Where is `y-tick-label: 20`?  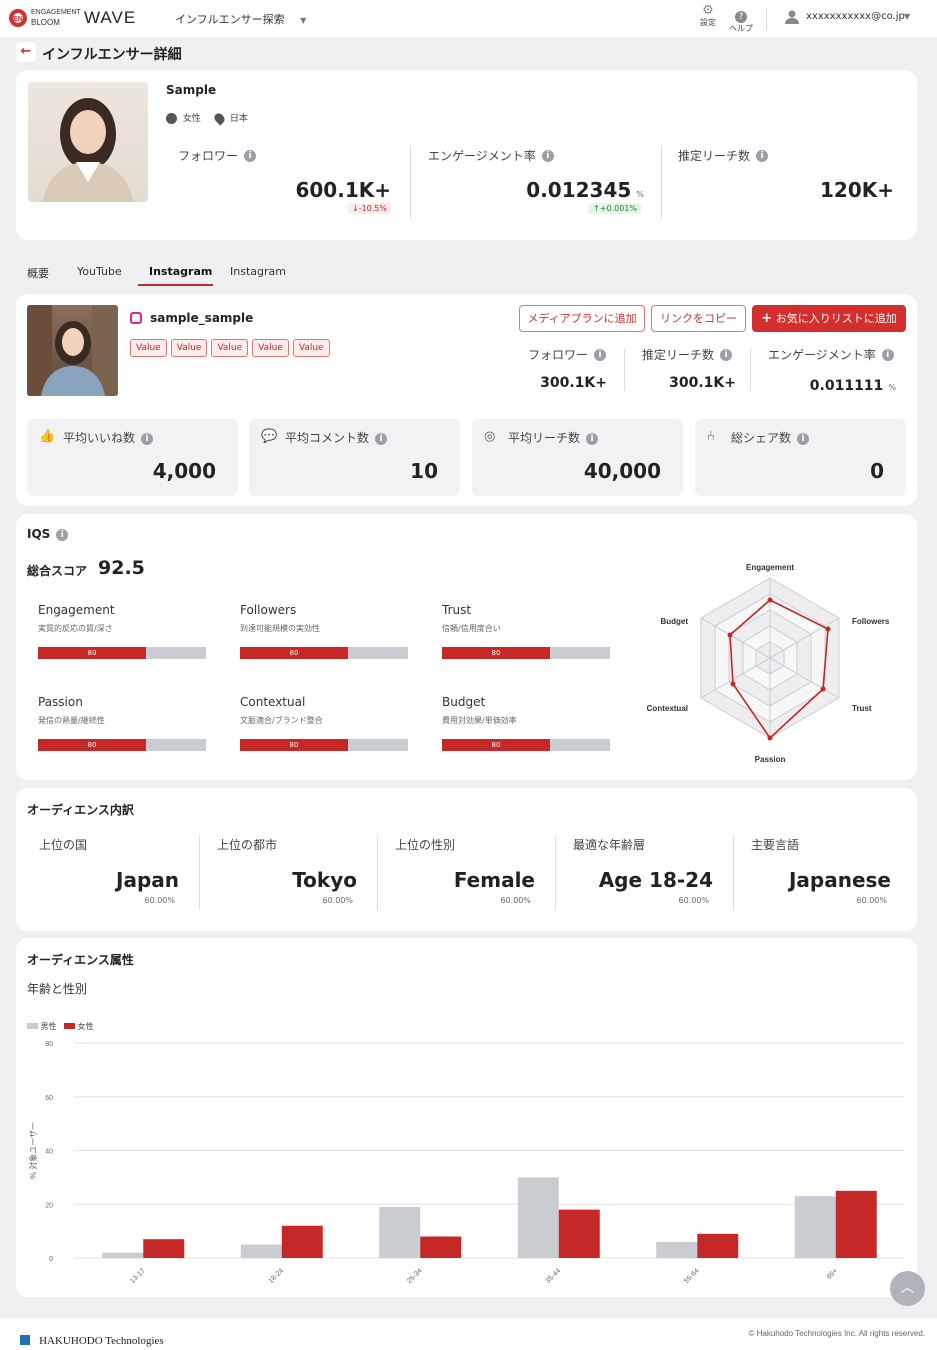
y-tick-label: 20 is located at coordinates (49, 1205).